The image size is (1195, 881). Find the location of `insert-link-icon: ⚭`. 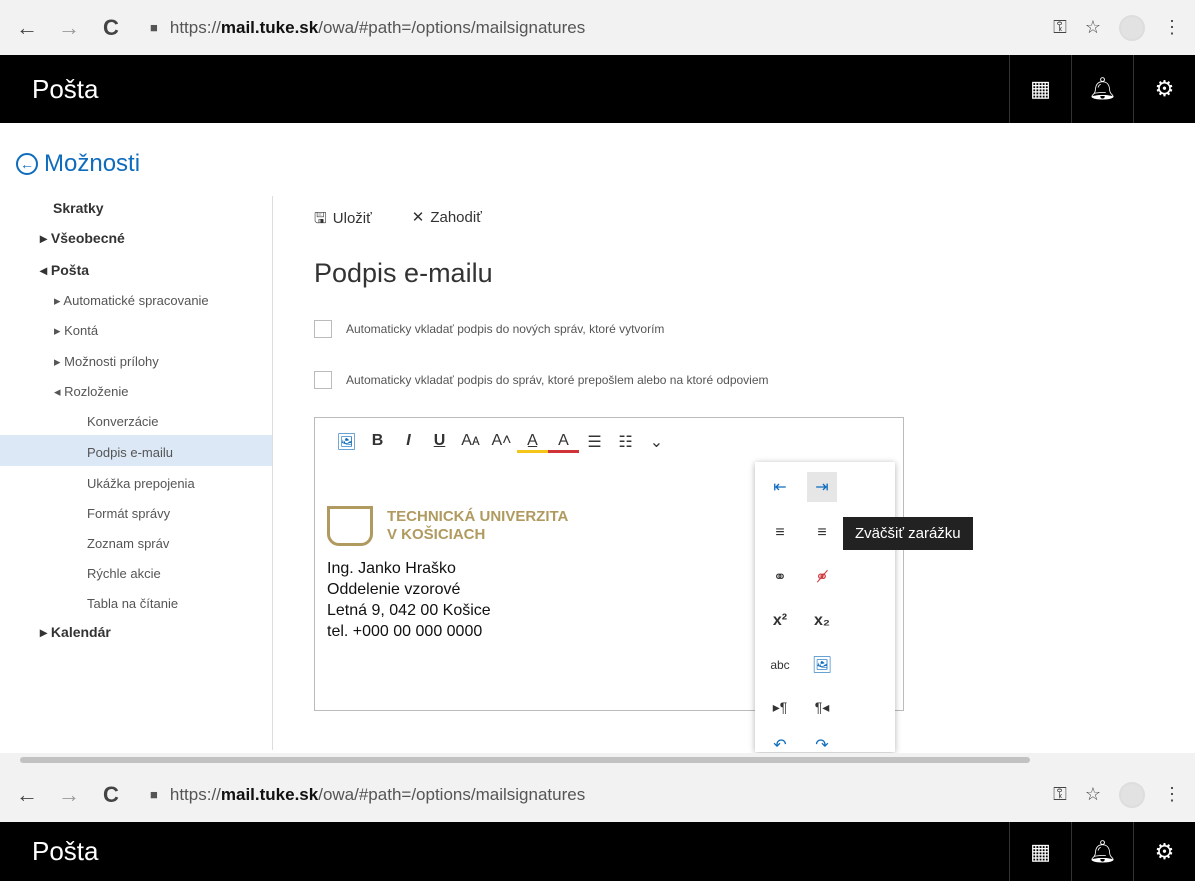

insert-link-icon: ⚭ is located at coordinates (780, 577).